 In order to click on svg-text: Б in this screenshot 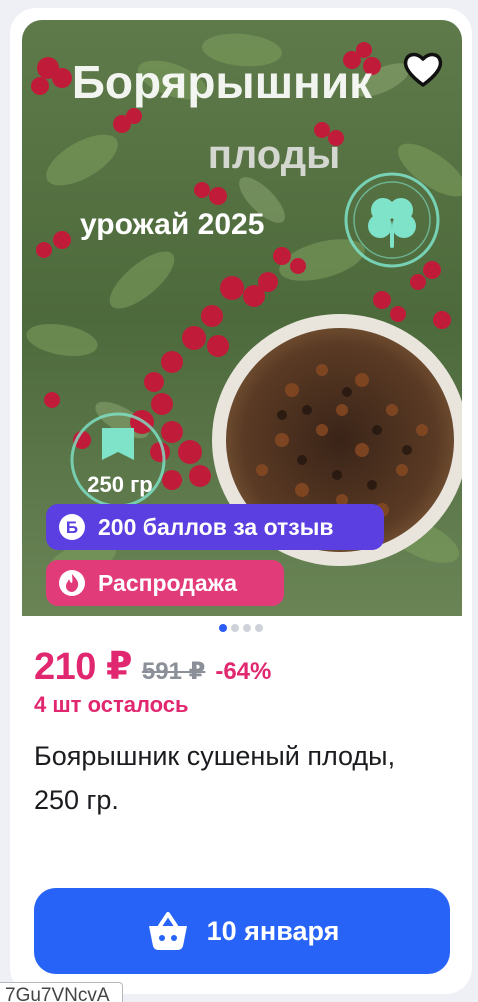, I will do `click(72, 527)`.